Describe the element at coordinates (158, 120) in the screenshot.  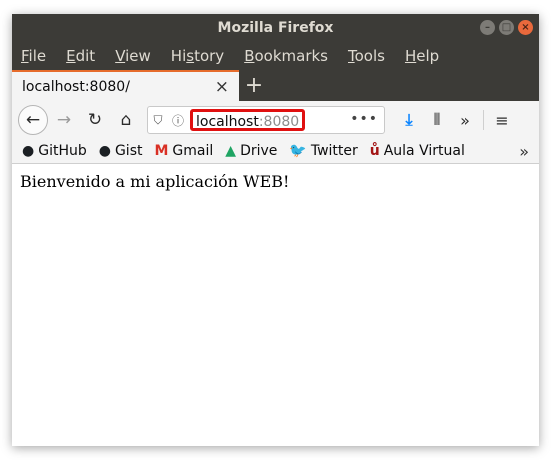
I see `tracking-shield-icon: ⛉` at that location.